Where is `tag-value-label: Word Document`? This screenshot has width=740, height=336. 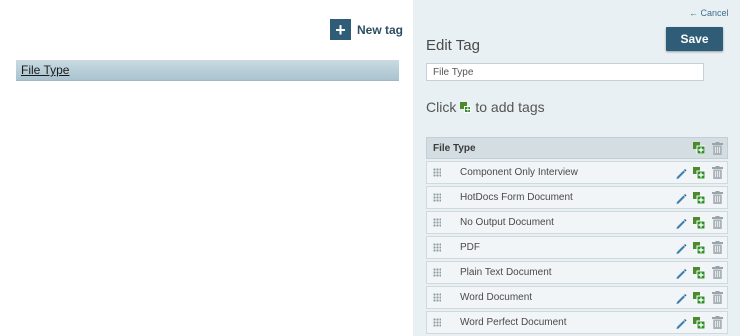
tag-value-label: Word Document is located at coordinates (496, 297).